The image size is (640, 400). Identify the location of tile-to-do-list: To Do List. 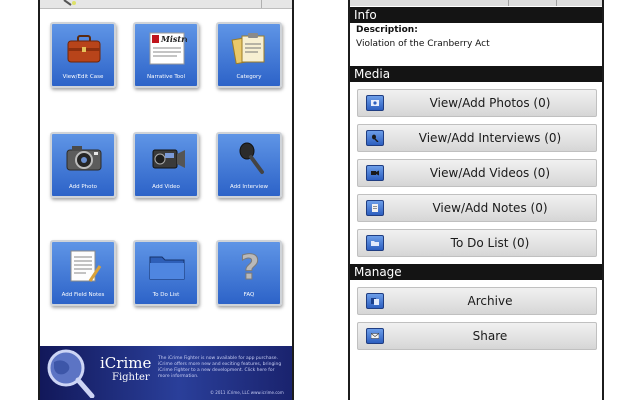
(166, 273).